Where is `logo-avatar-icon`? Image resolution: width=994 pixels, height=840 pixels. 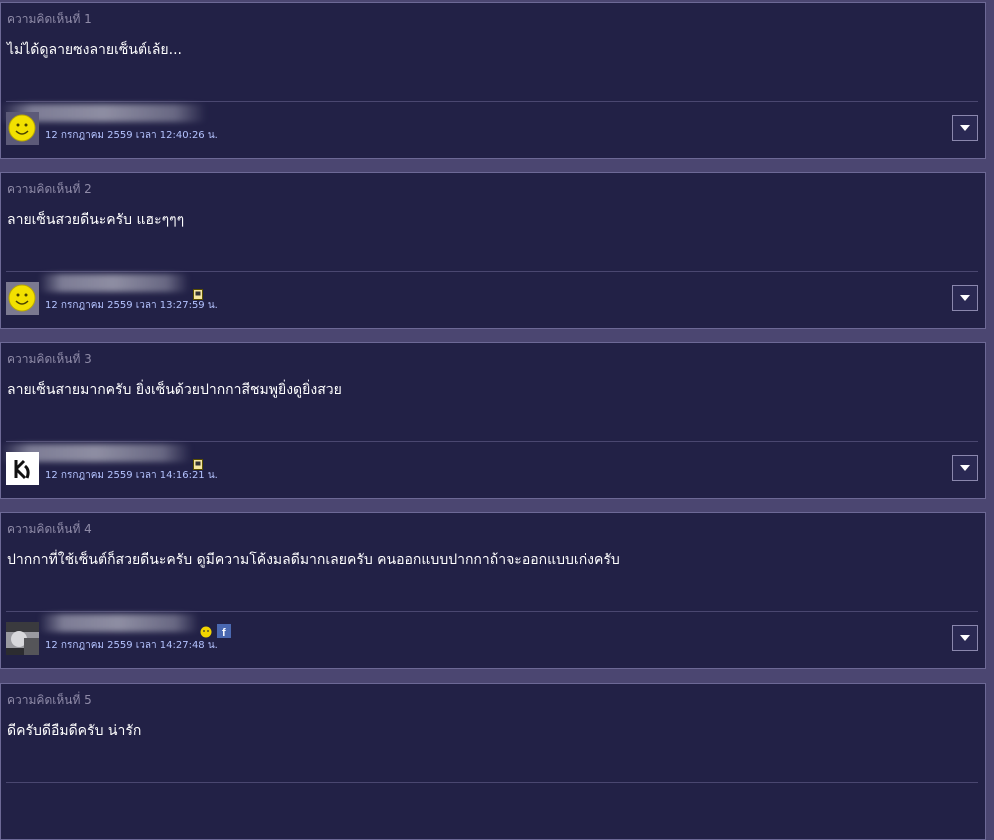 logo-avatar-icon is located at coordinates (22, 468).